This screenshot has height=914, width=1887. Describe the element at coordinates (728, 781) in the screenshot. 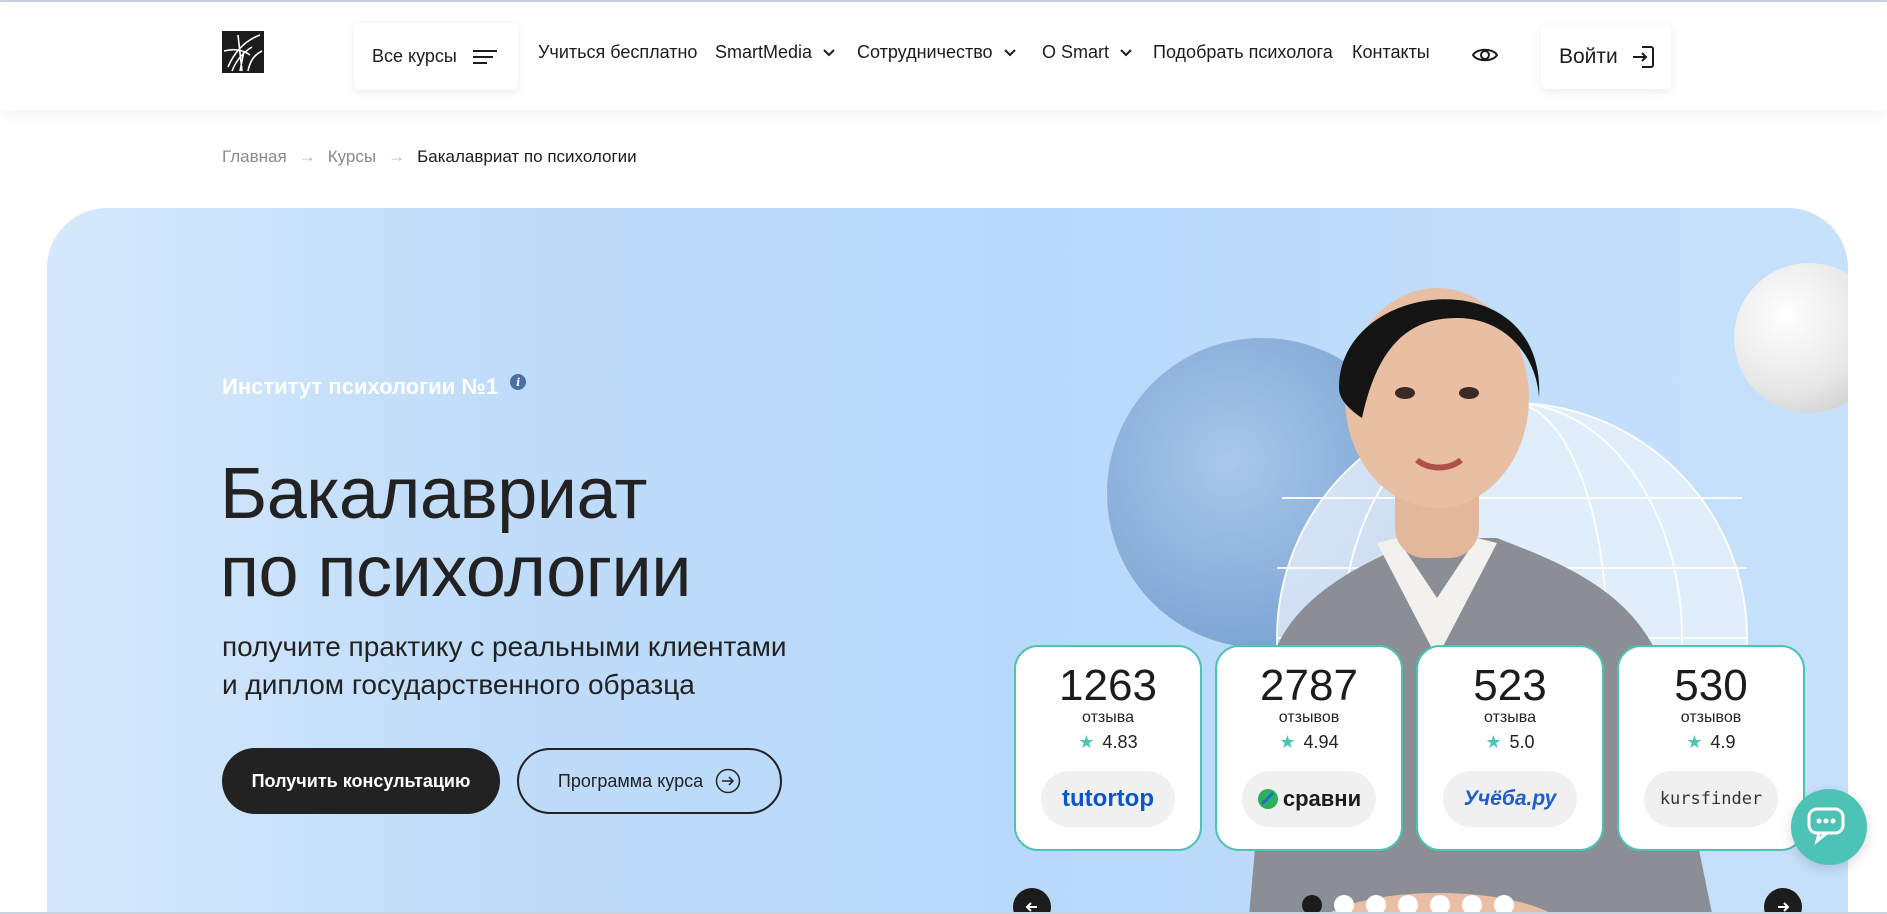

I see `arrow-right-circle-icon` at that location.